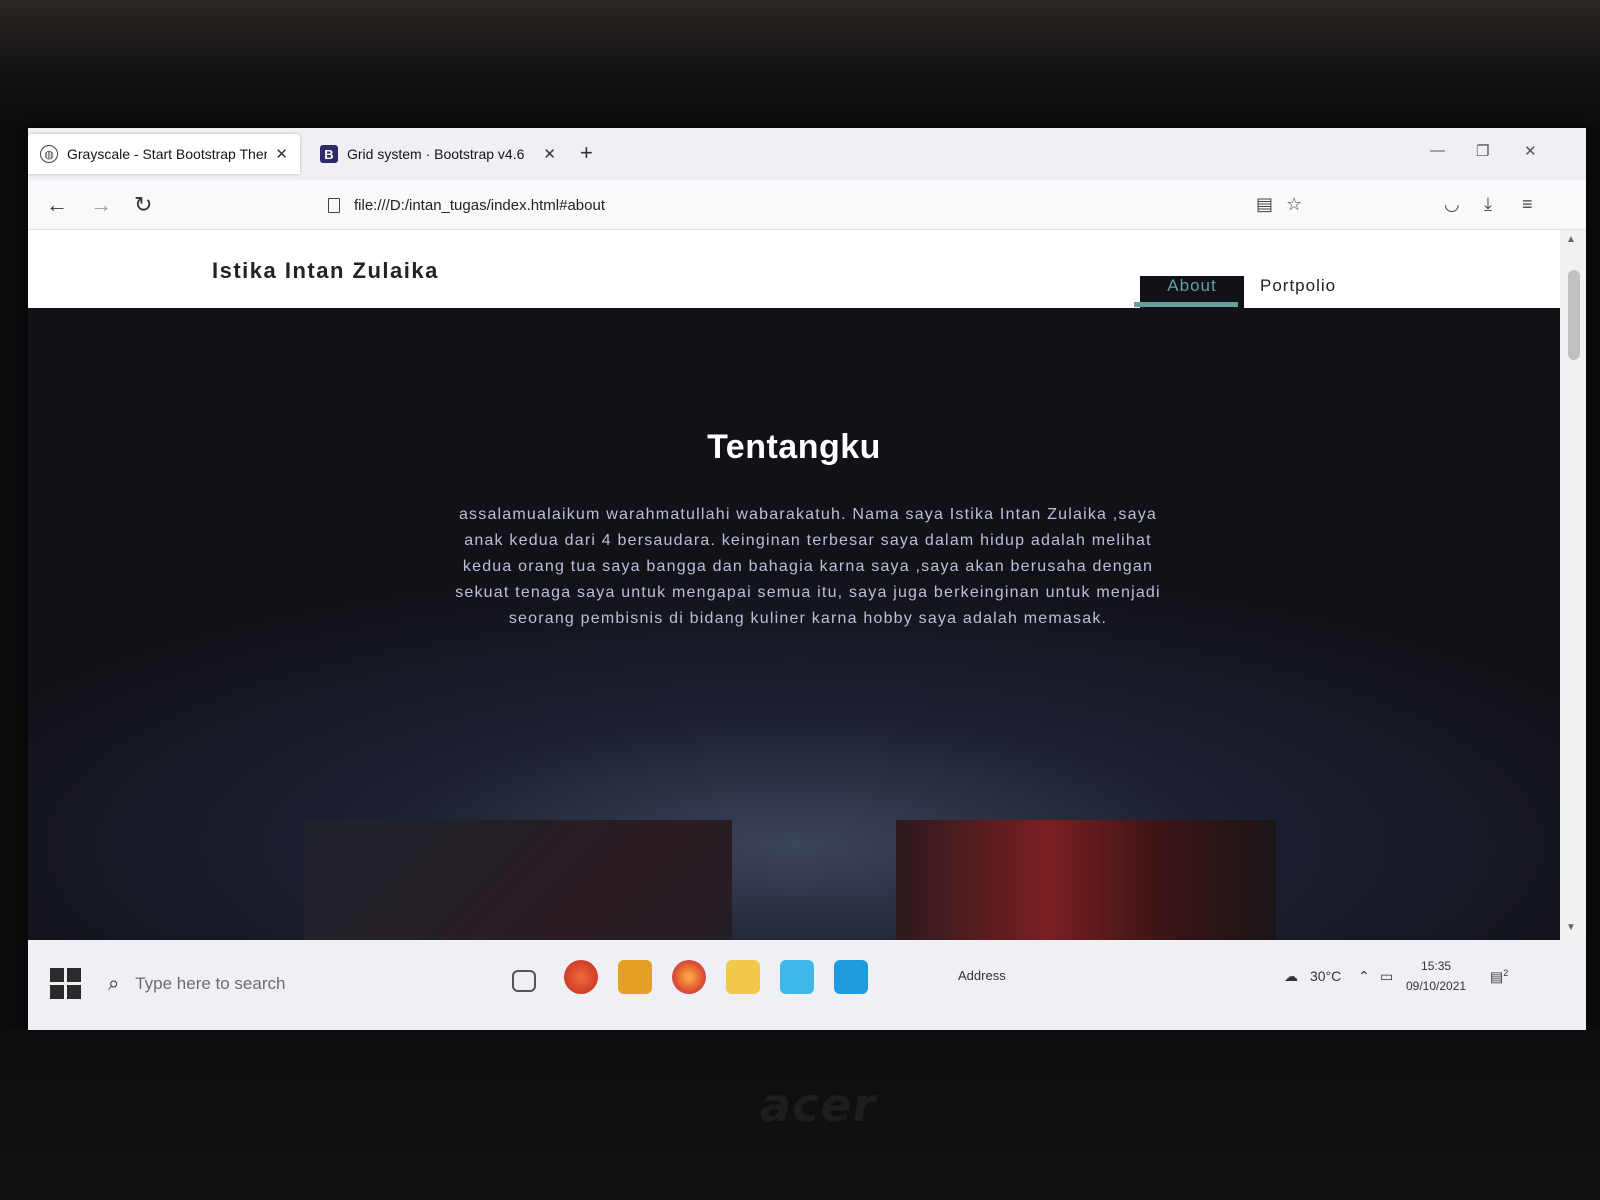 The width and height of the screenshot is (1600, 1200). What do you see at coordinates (982, 975) in the screenshot?
I see `address-label: Address` at bounding box center [982, 975].